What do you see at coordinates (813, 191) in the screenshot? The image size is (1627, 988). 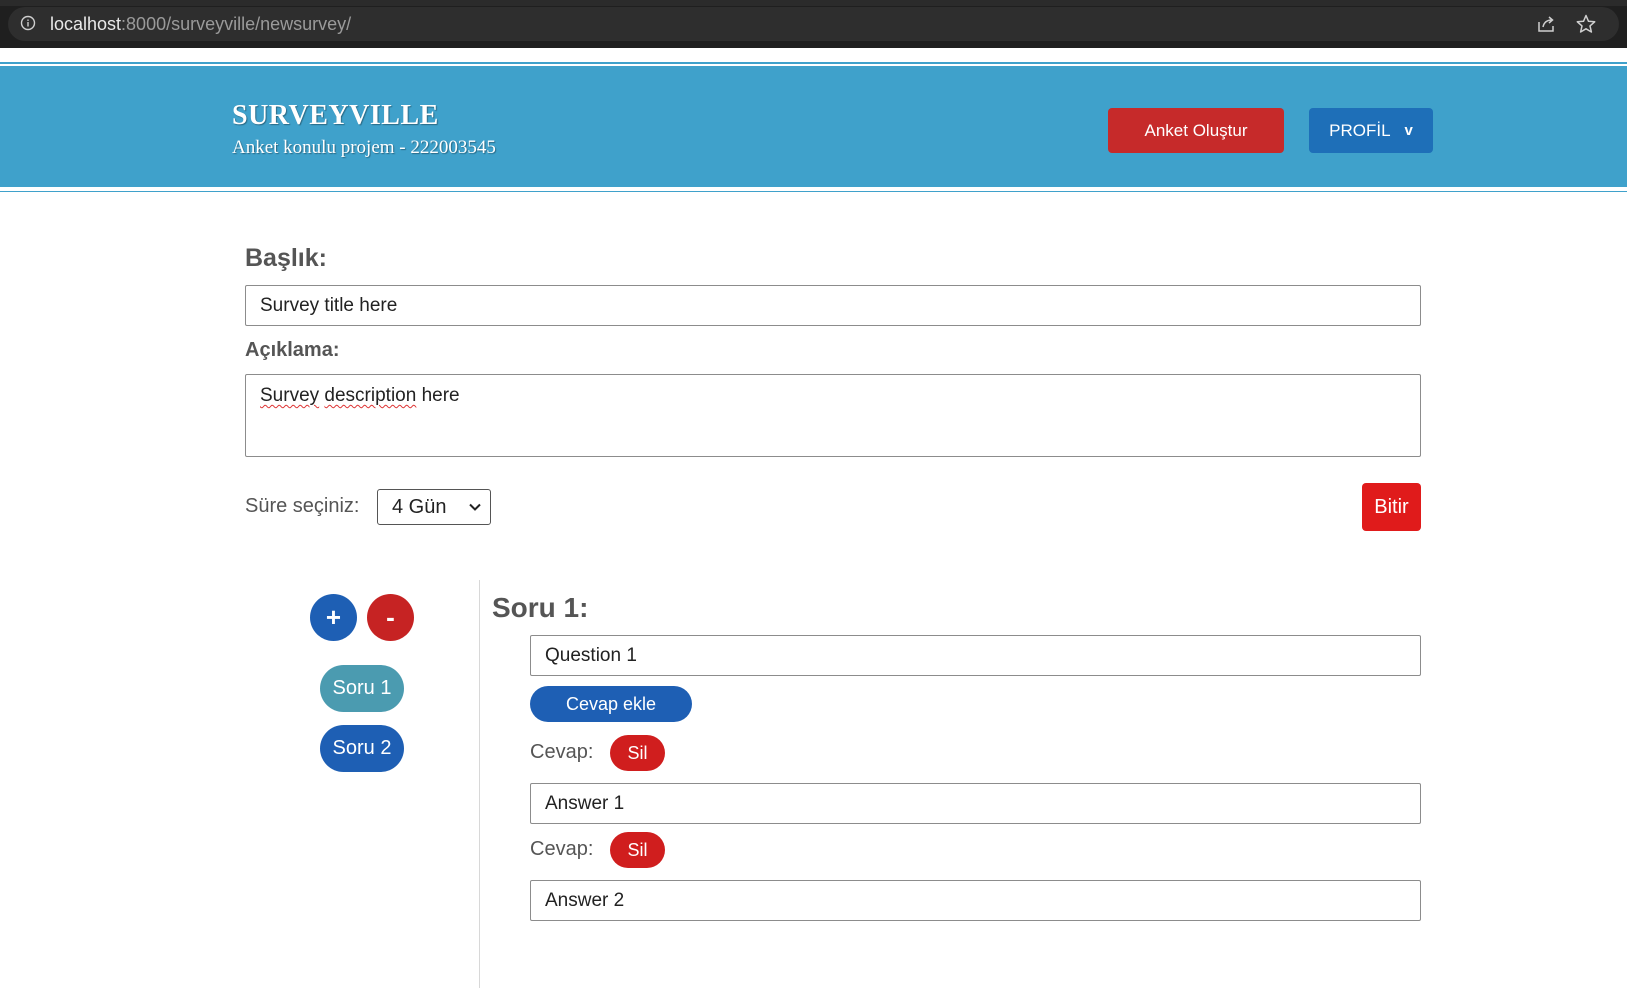 I see `header-bottom-rule` at bounding box center [813, 191].